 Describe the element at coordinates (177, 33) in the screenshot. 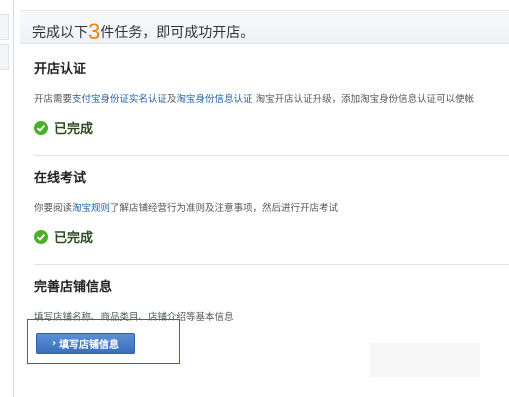

I see `title-suffix: 件任务，即可成功开店。` at that location.